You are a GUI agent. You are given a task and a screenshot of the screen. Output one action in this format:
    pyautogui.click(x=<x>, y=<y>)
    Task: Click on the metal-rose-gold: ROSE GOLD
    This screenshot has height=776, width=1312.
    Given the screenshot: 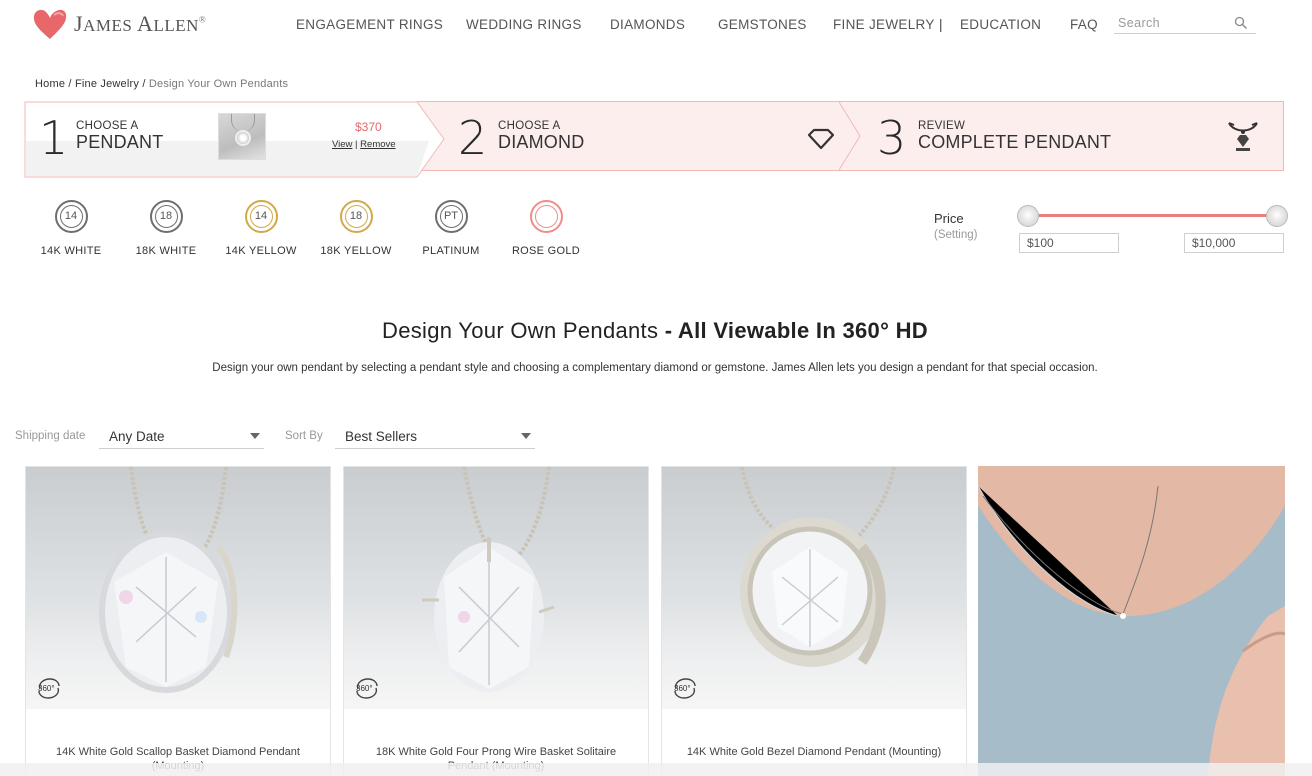 What is the action you would take?
    pyautogui.click(x=546, y=228)
    